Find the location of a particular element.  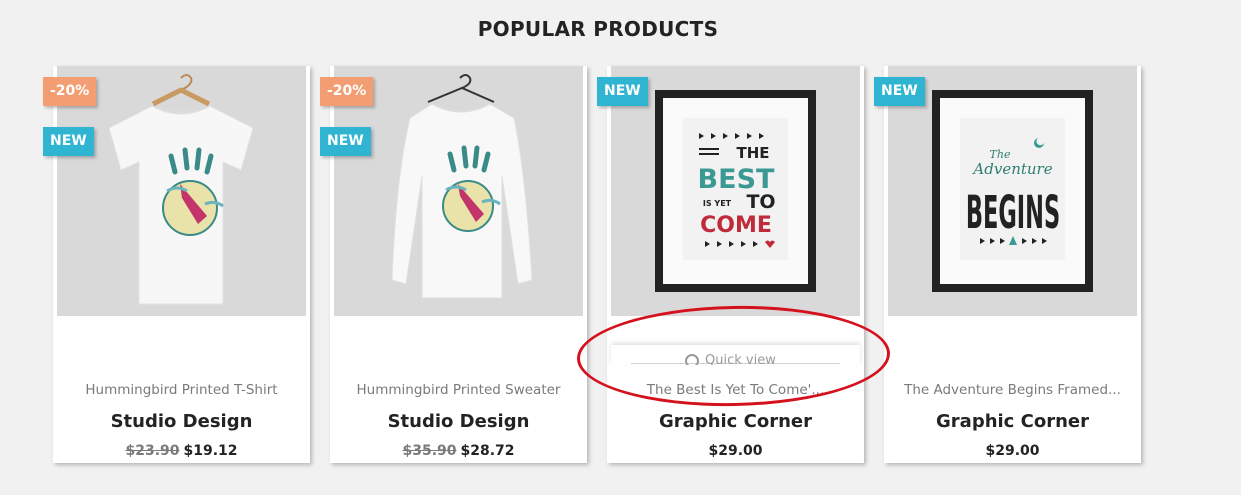

poster-text-to: TO is located at coordinates (760, 202).